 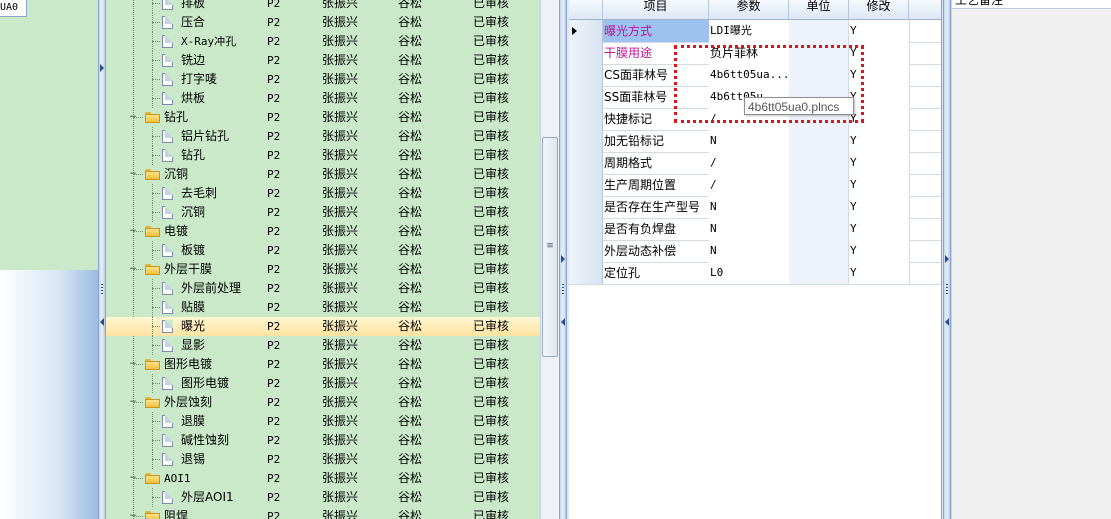 I want to click on grid-row: 外层动态补偿 N Y, so click(x=755, y=251).